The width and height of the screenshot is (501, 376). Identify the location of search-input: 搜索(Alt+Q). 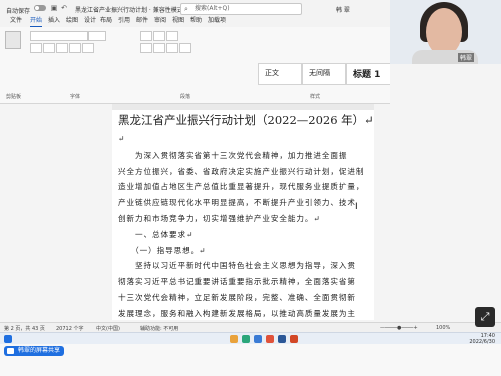
(212, 9).